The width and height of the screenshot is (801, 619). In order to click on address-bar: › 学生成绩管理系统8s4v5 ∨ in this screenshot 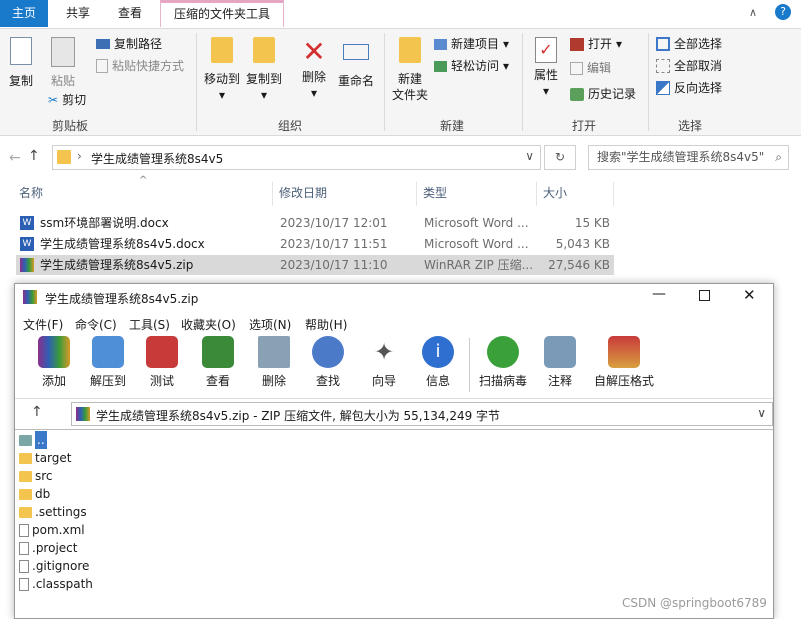, I will do `click(296, 157)`.